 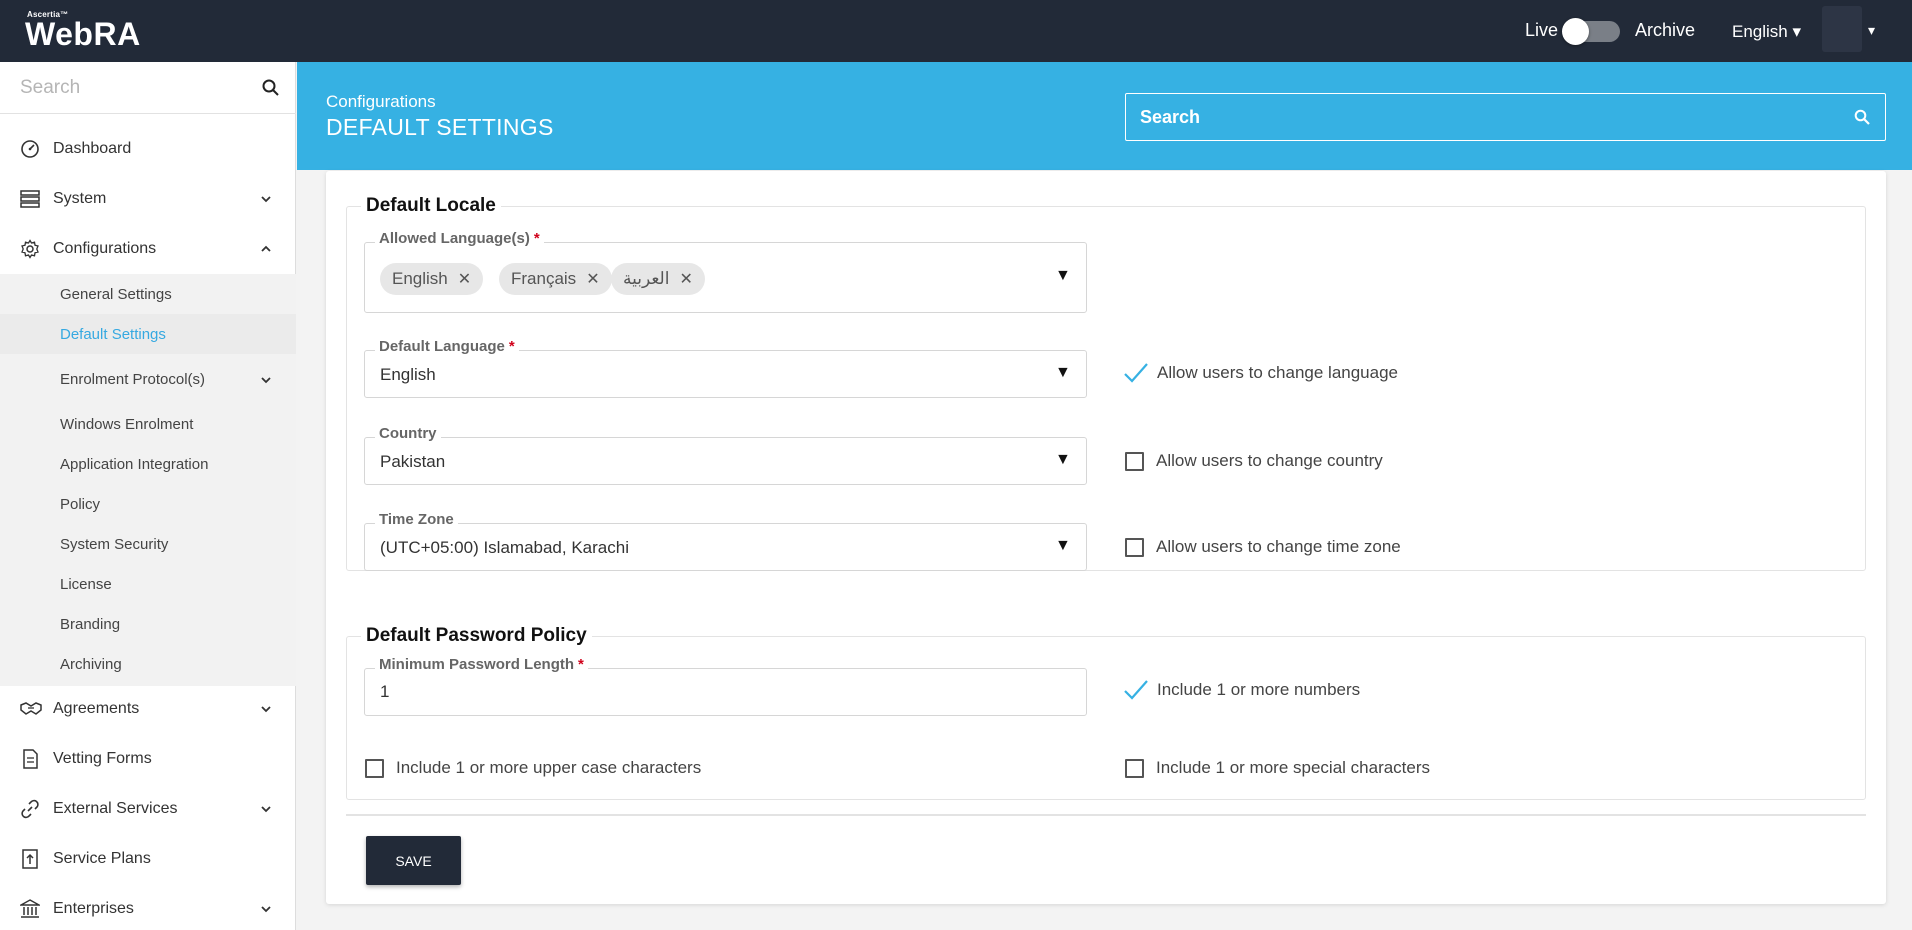 What do you see at coordinates (1278, 546) in the screenshot?
I see `allow-change-timezone-label: Allow users to change time zone` at bounding box center [1278, 546].